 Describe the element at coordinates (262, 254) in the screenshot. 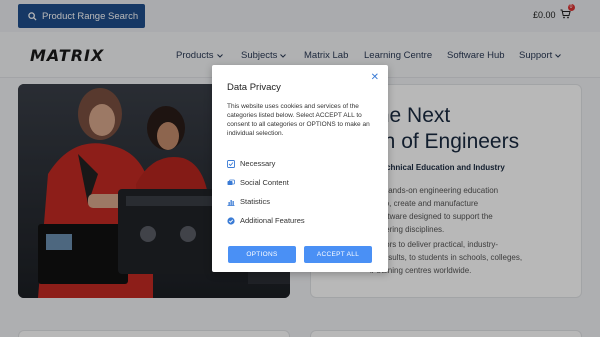

I see `options-button: OPTIONS` at that location.